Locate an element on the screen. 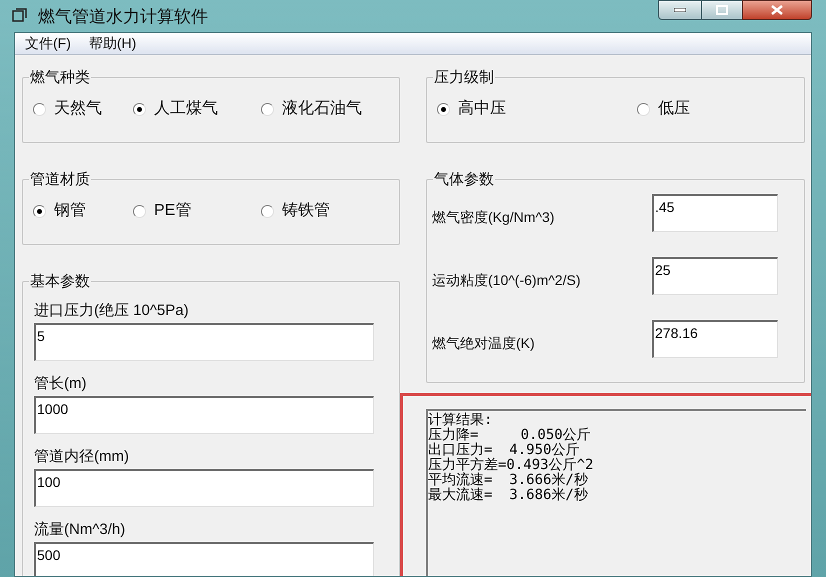 This screenshot has width=826, height=577. result-line: 压力降= 0.050公斤 is located at coordinates (510, 435).